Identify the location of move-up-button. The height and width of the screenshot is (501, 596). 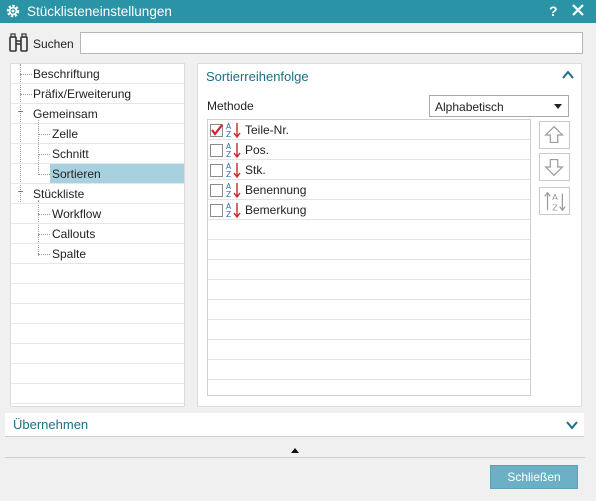
(554, 135).